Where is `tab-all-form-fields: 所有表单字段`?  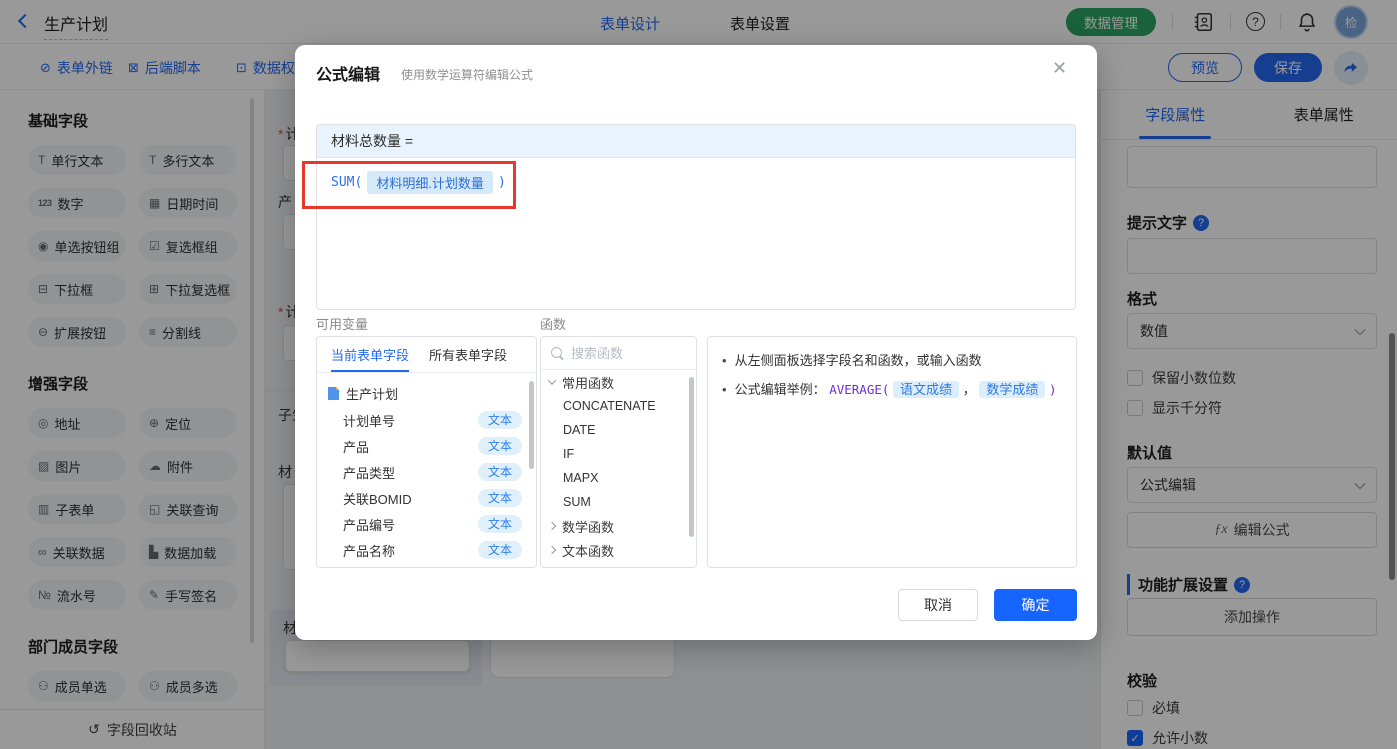 tab-all-form-fields: 所有表单字段 is located at coordinates (468, 354).